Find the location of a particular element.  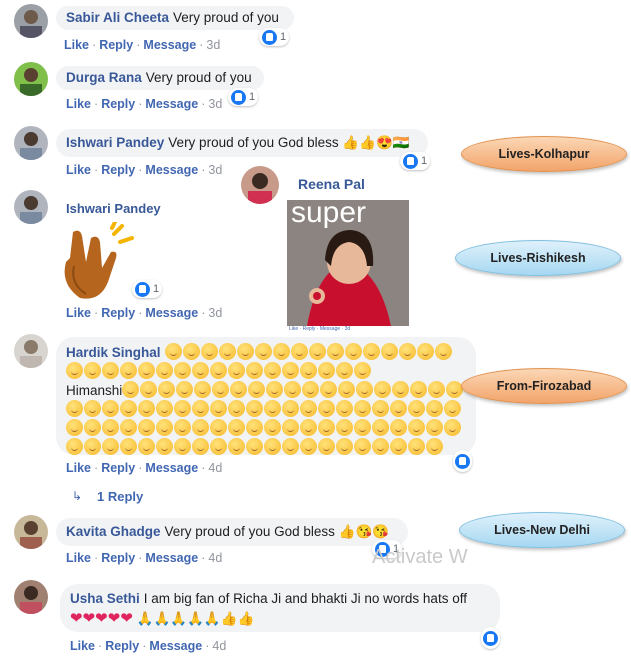

comment-bubble: Hardik Singhal Himanshi is located at coordinates (266, 396).